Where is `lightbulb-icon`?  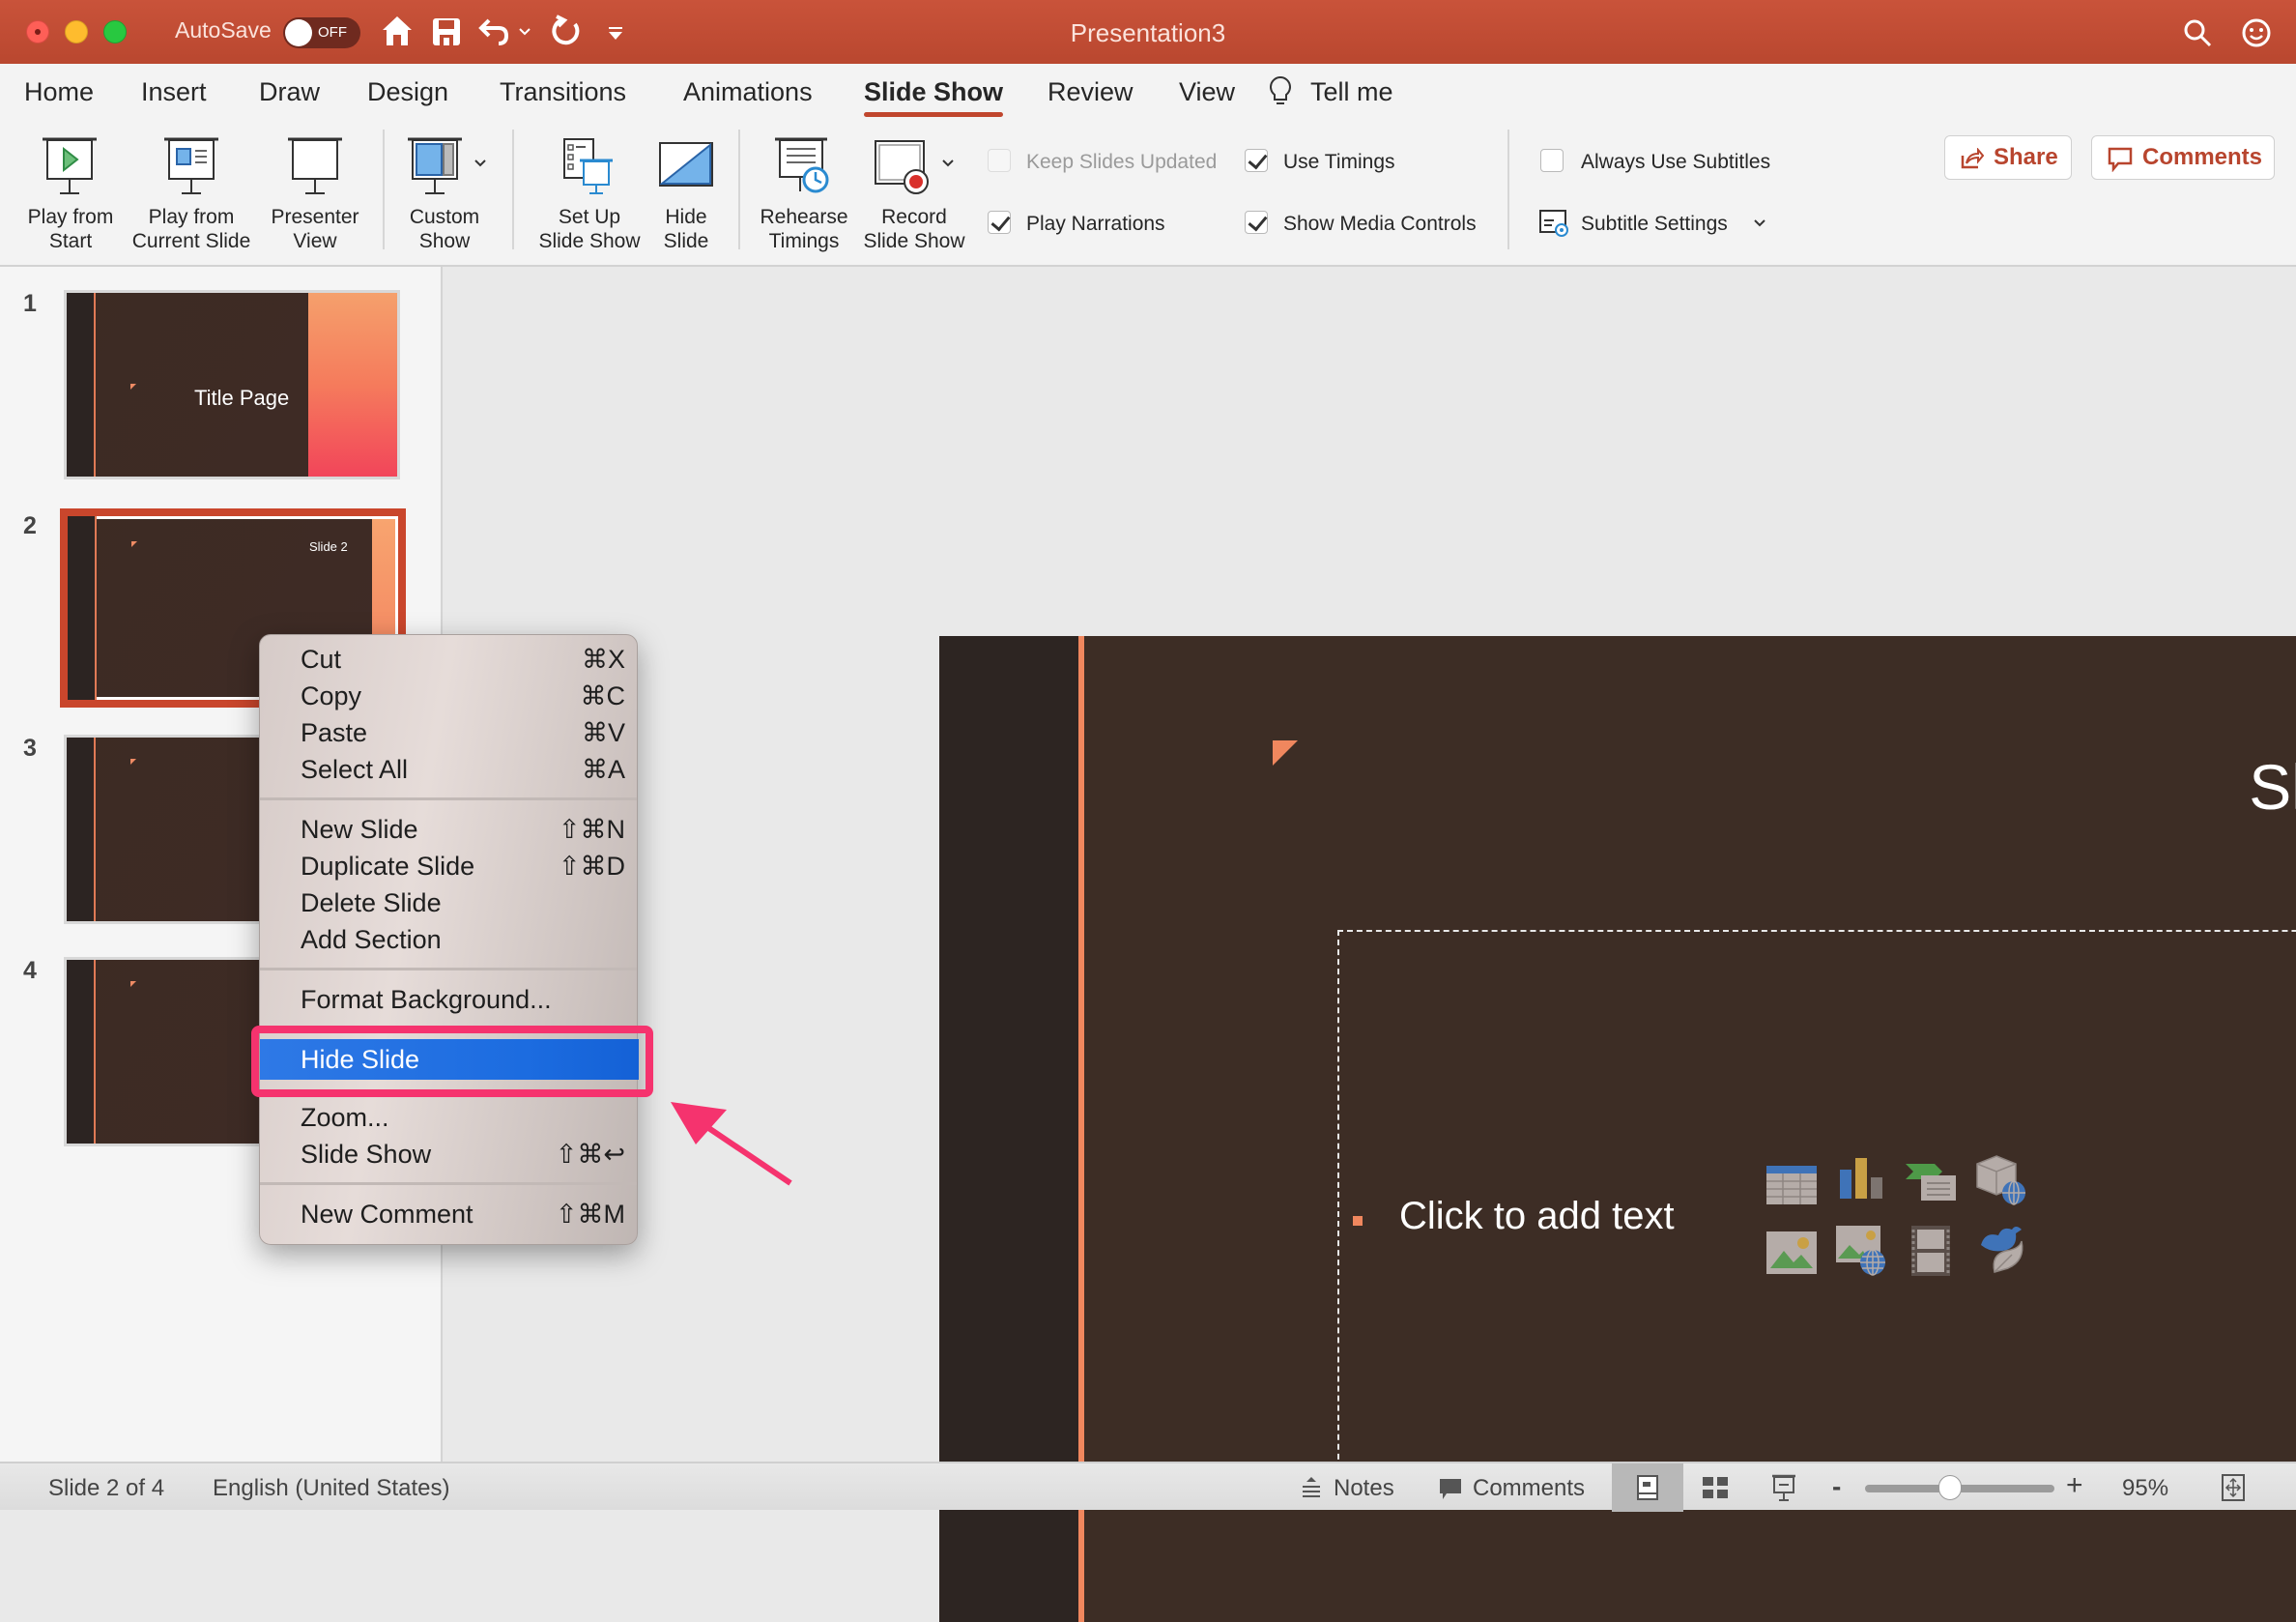 lightbulb-icon is located at coordinates (1280, 90).